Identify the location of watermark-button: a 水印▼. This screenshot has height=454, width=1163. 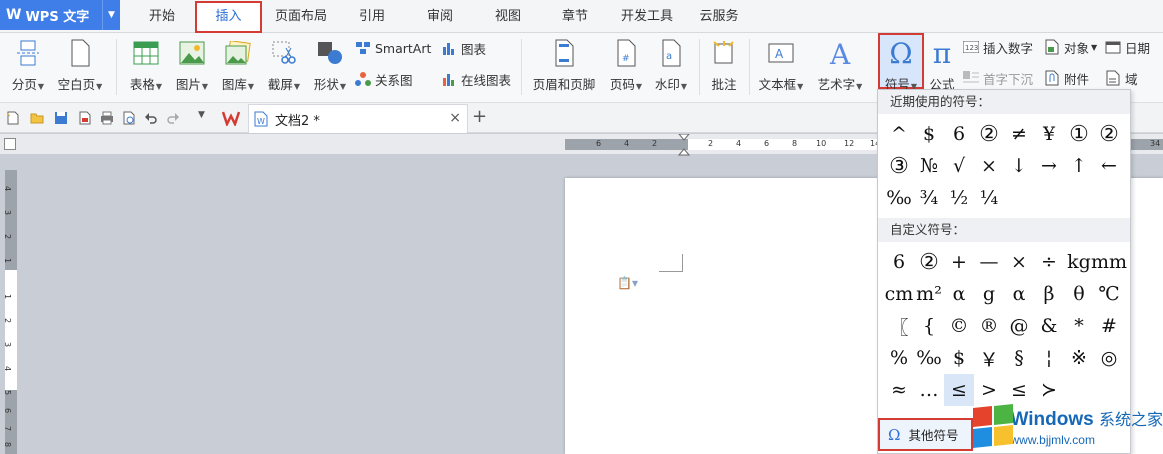
(671, 67).